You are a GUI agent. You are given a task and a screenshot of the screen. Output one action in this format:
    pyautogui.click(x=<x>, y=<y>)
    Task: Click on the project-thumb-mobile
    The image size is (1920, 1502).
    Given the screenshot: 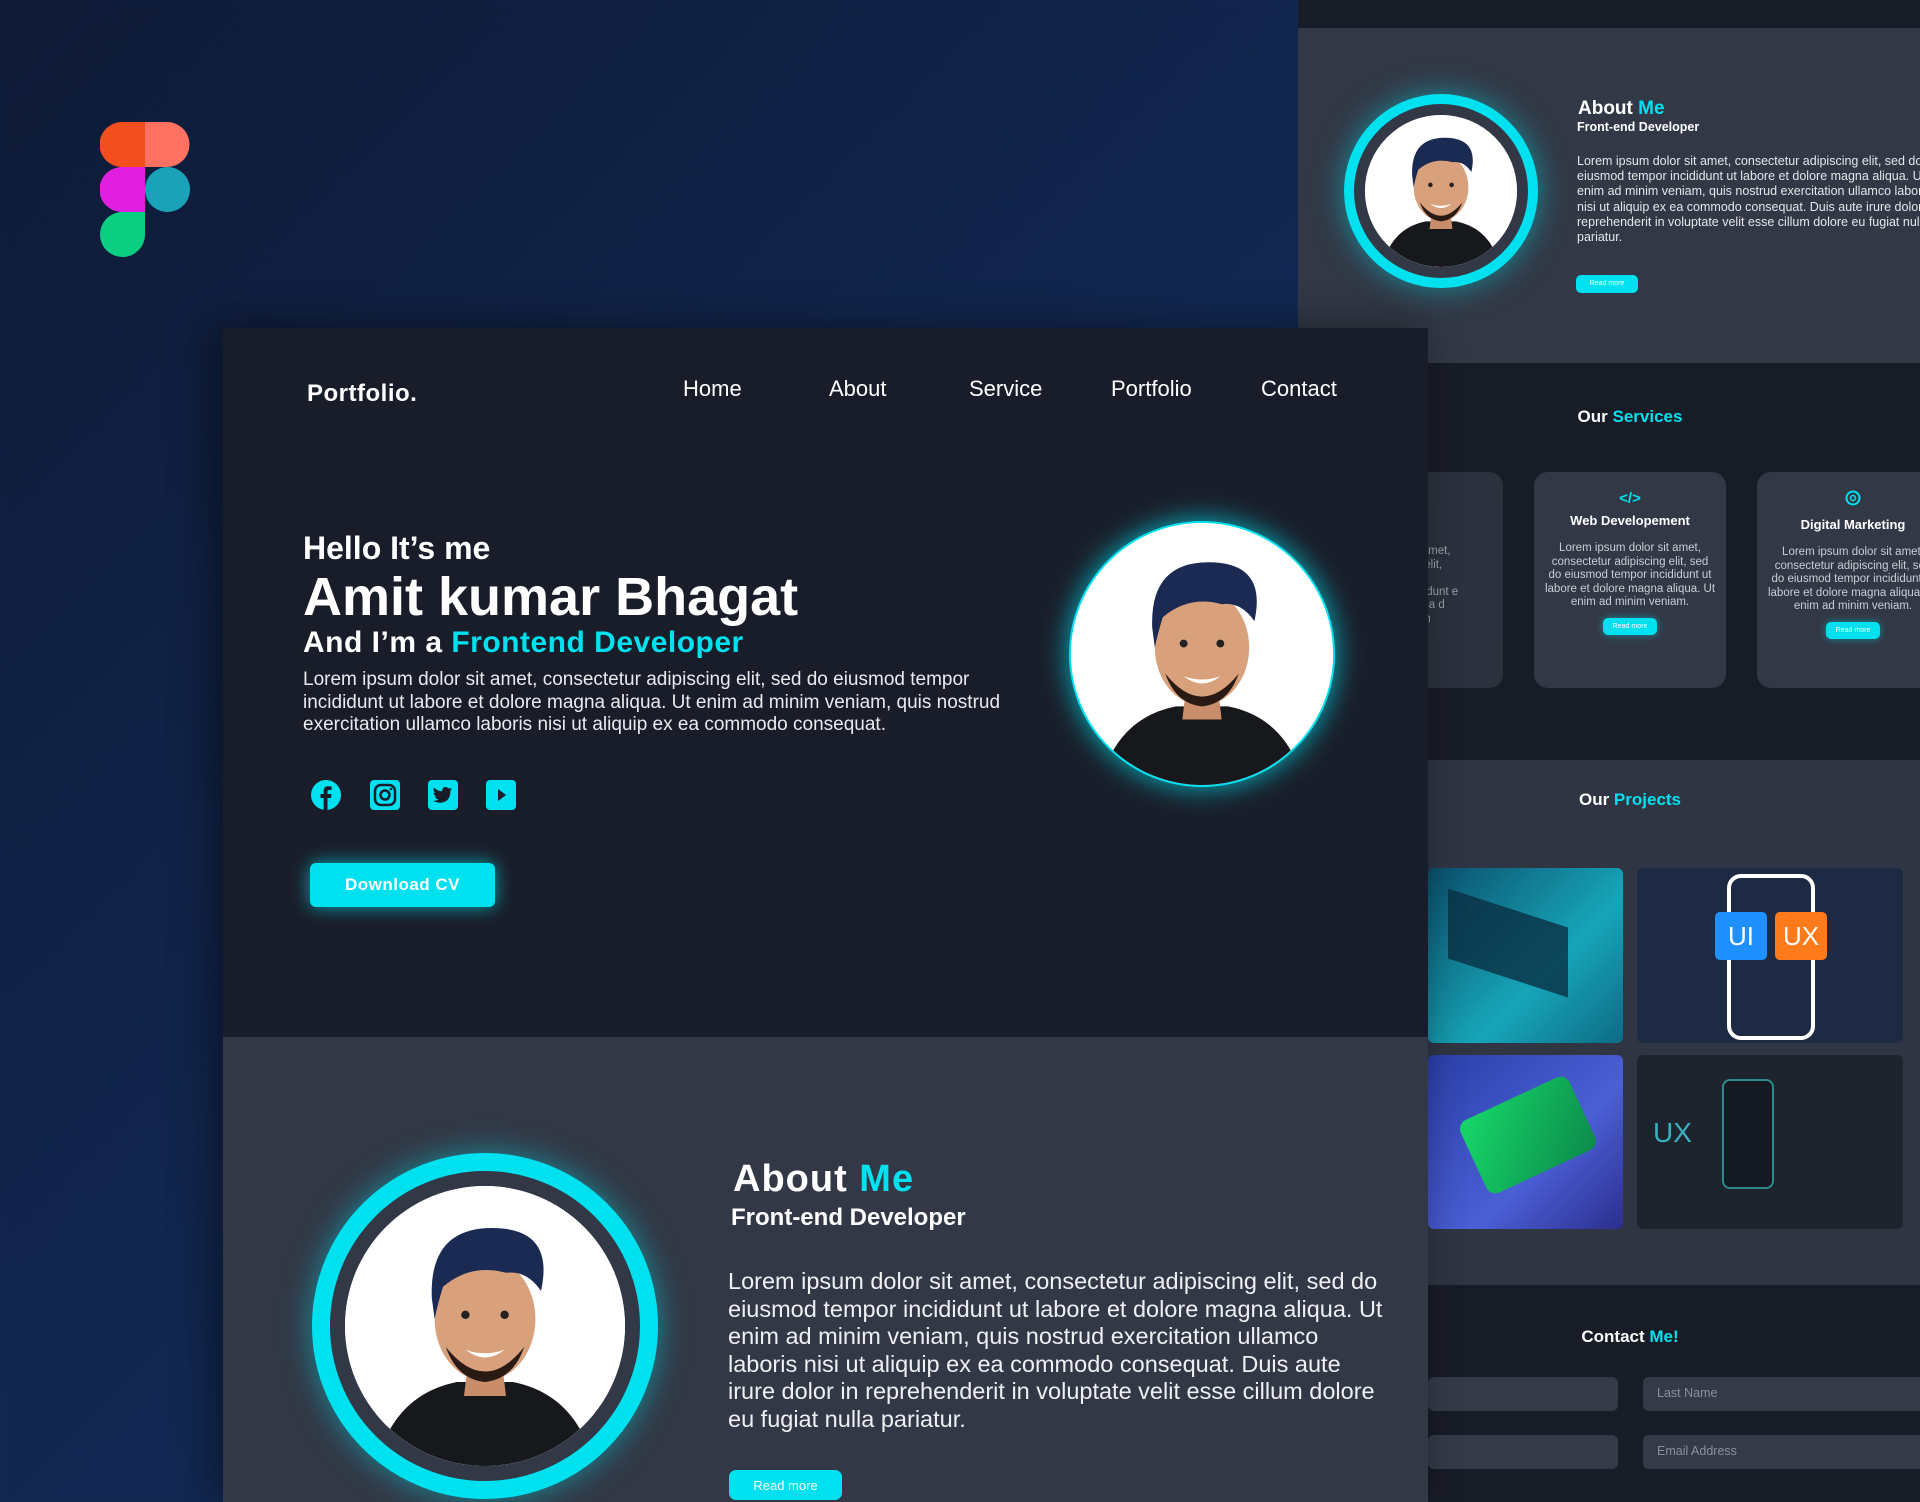 What is the action you would take?
    pyautogui.click(x=1525, y=1142)
    